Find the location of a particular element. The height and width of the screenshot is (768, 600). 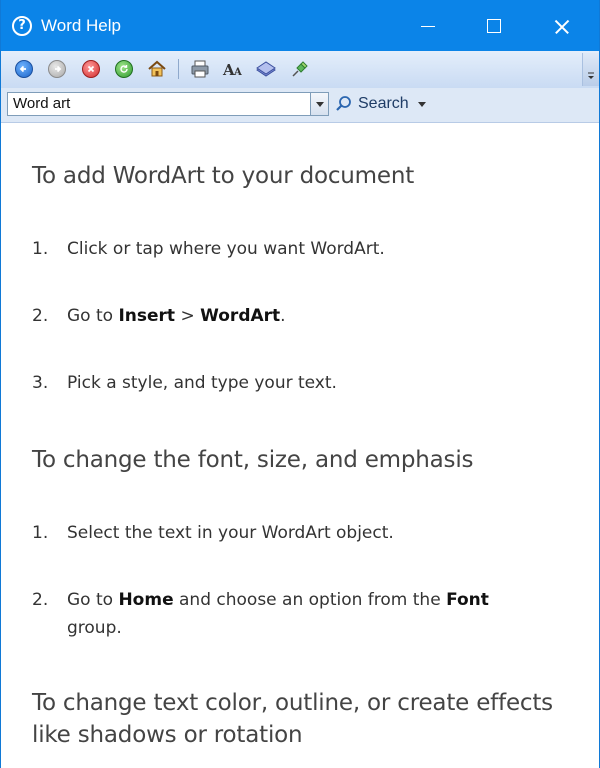

section-heading: To add WordArt to your document is located at coordinates (223, 176).